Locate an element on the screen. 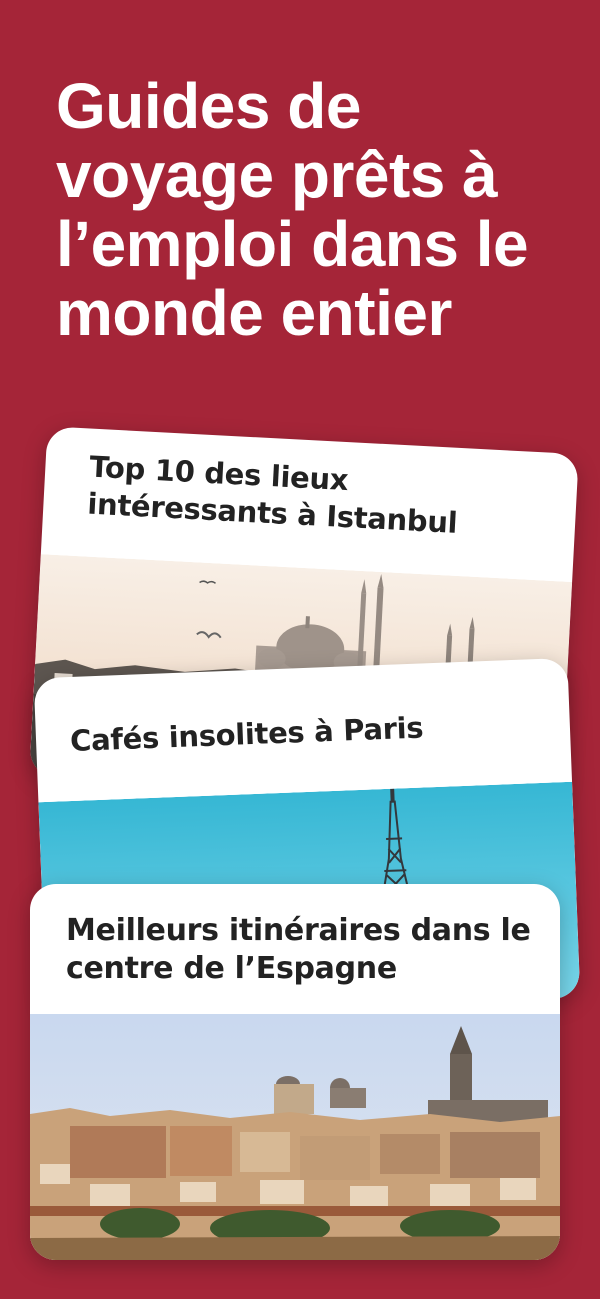 The height and width of the screenshot is (1299, 600). card-title: Top 10 des lieux intéressants à Istanbul is located at coordinates (272, 494).